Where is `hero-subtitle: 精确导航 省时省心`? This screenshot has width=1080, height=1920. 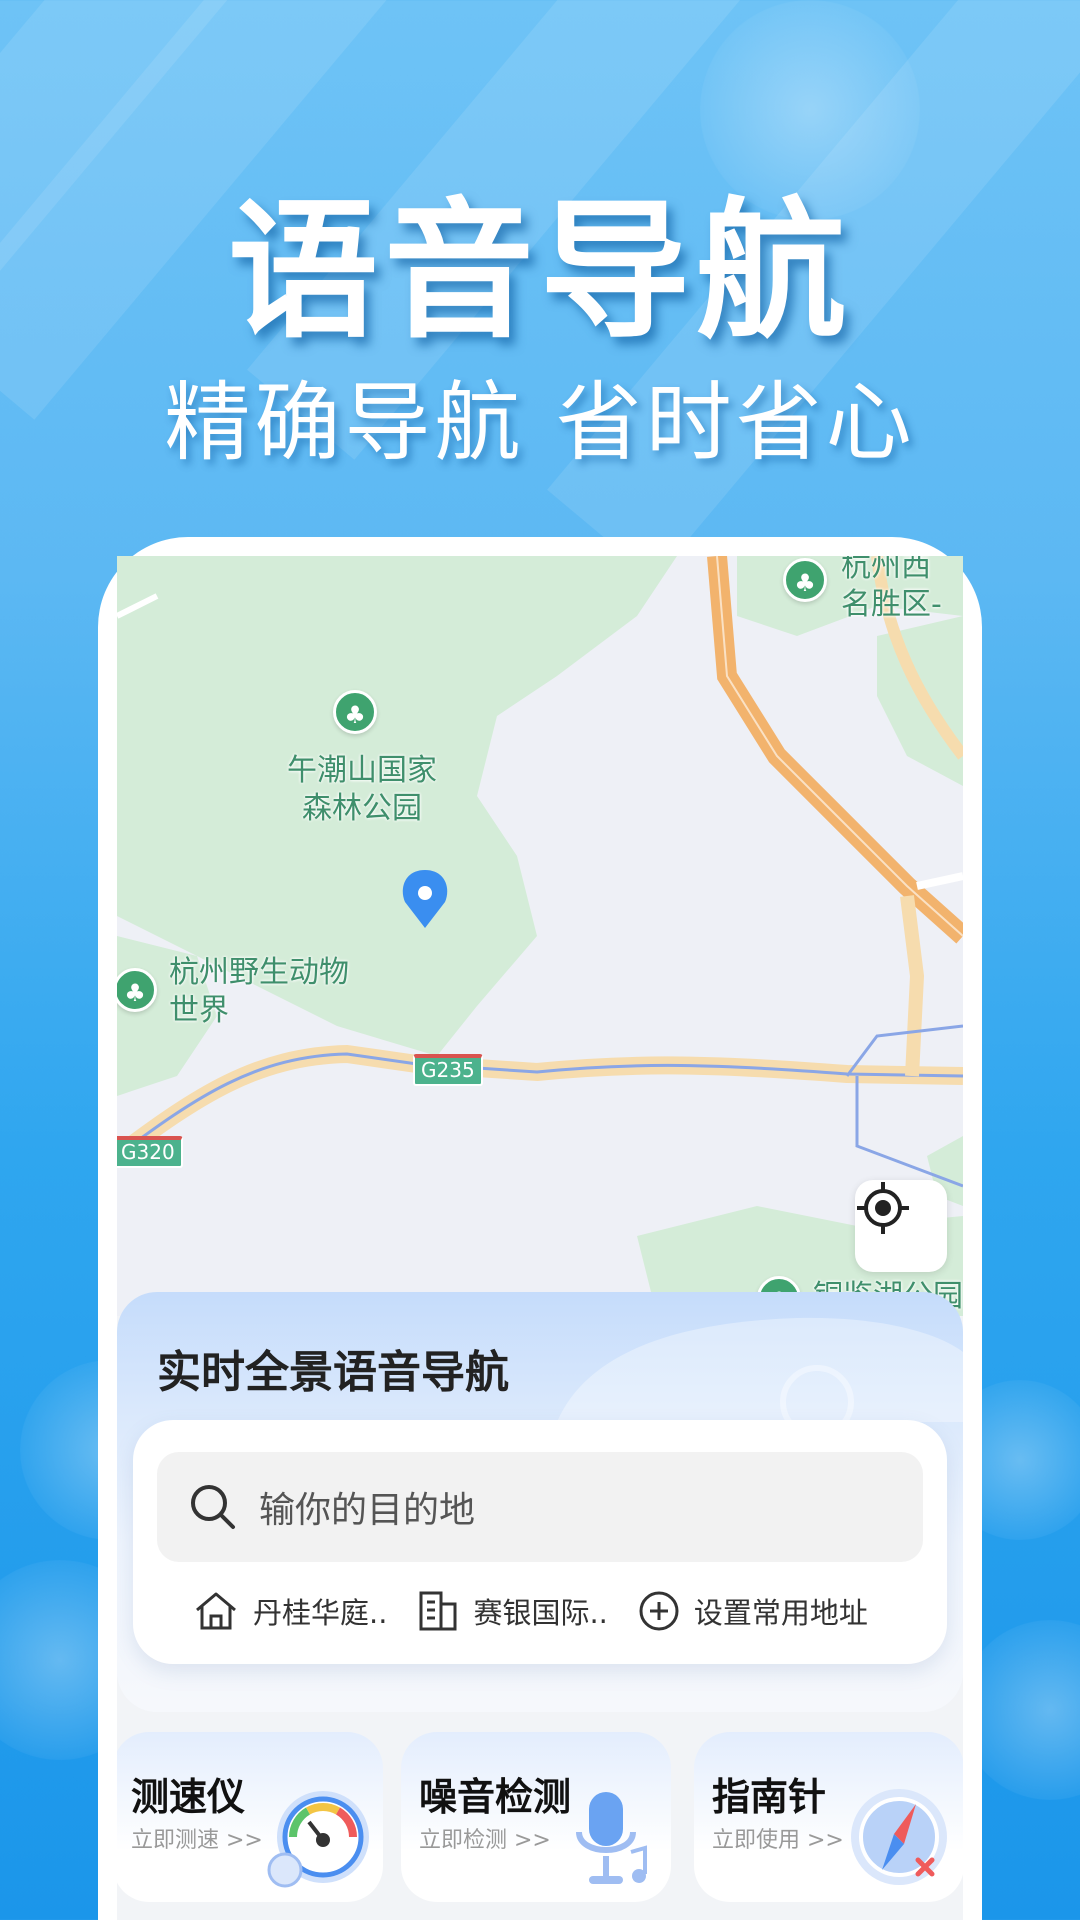 hero-subtitle: 精确导航 省时省心 is located at coordinates (540, 423).